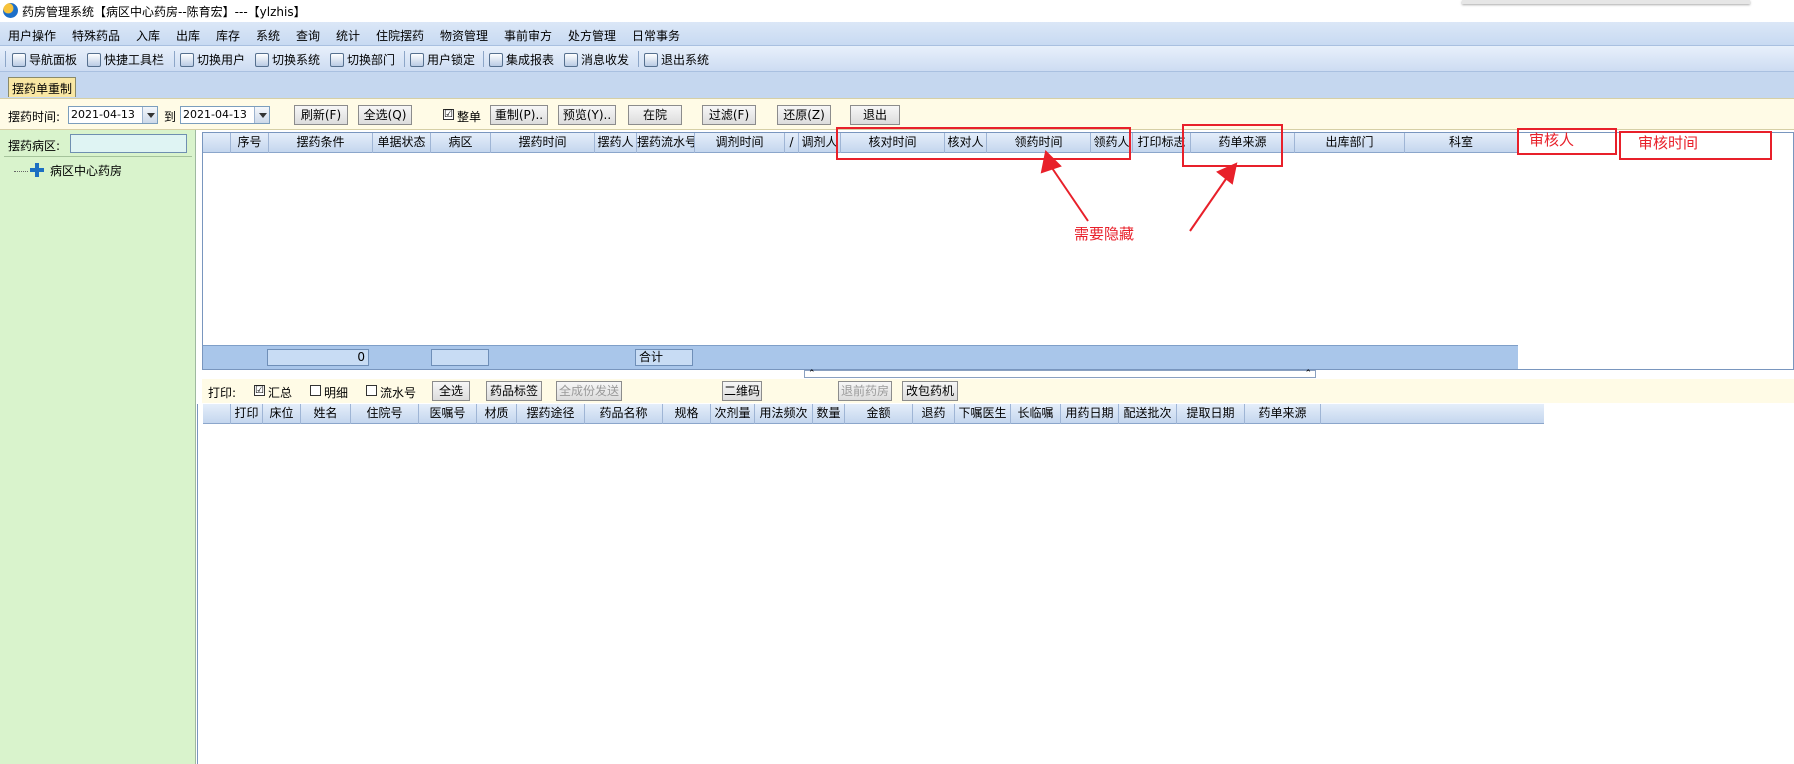 The height and width of the screenshot is (764, 1794). I want to click on annotation-arrows, so click(1139, 190).